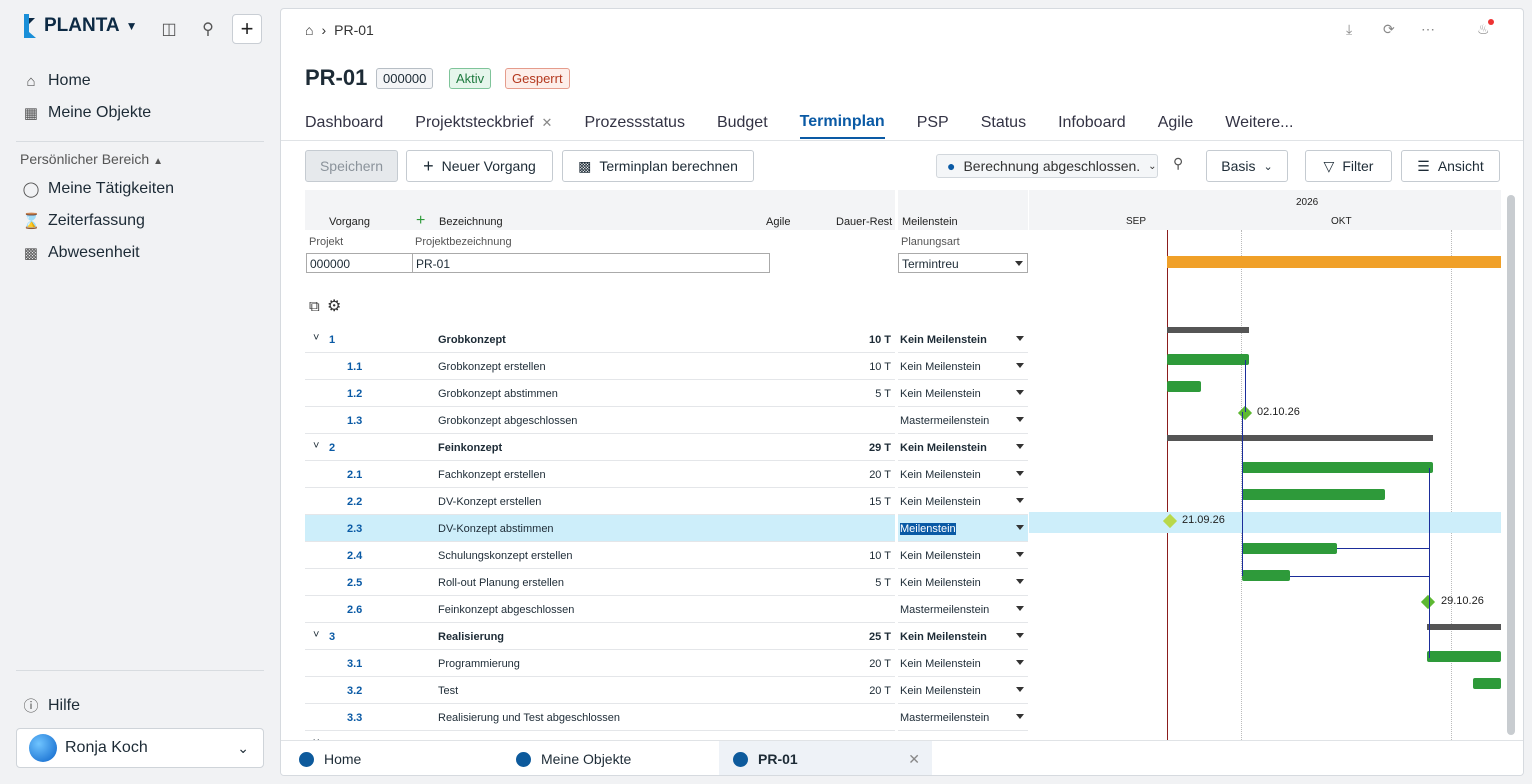 The height and width of the screenshot is (784, 1532). What do you see at coordinates (1047, 166) in the screenshot?
I see `calc-status-dropdown: ● Berechnung abgeschlossen. ⌄` at bounding box center [1047, 166].